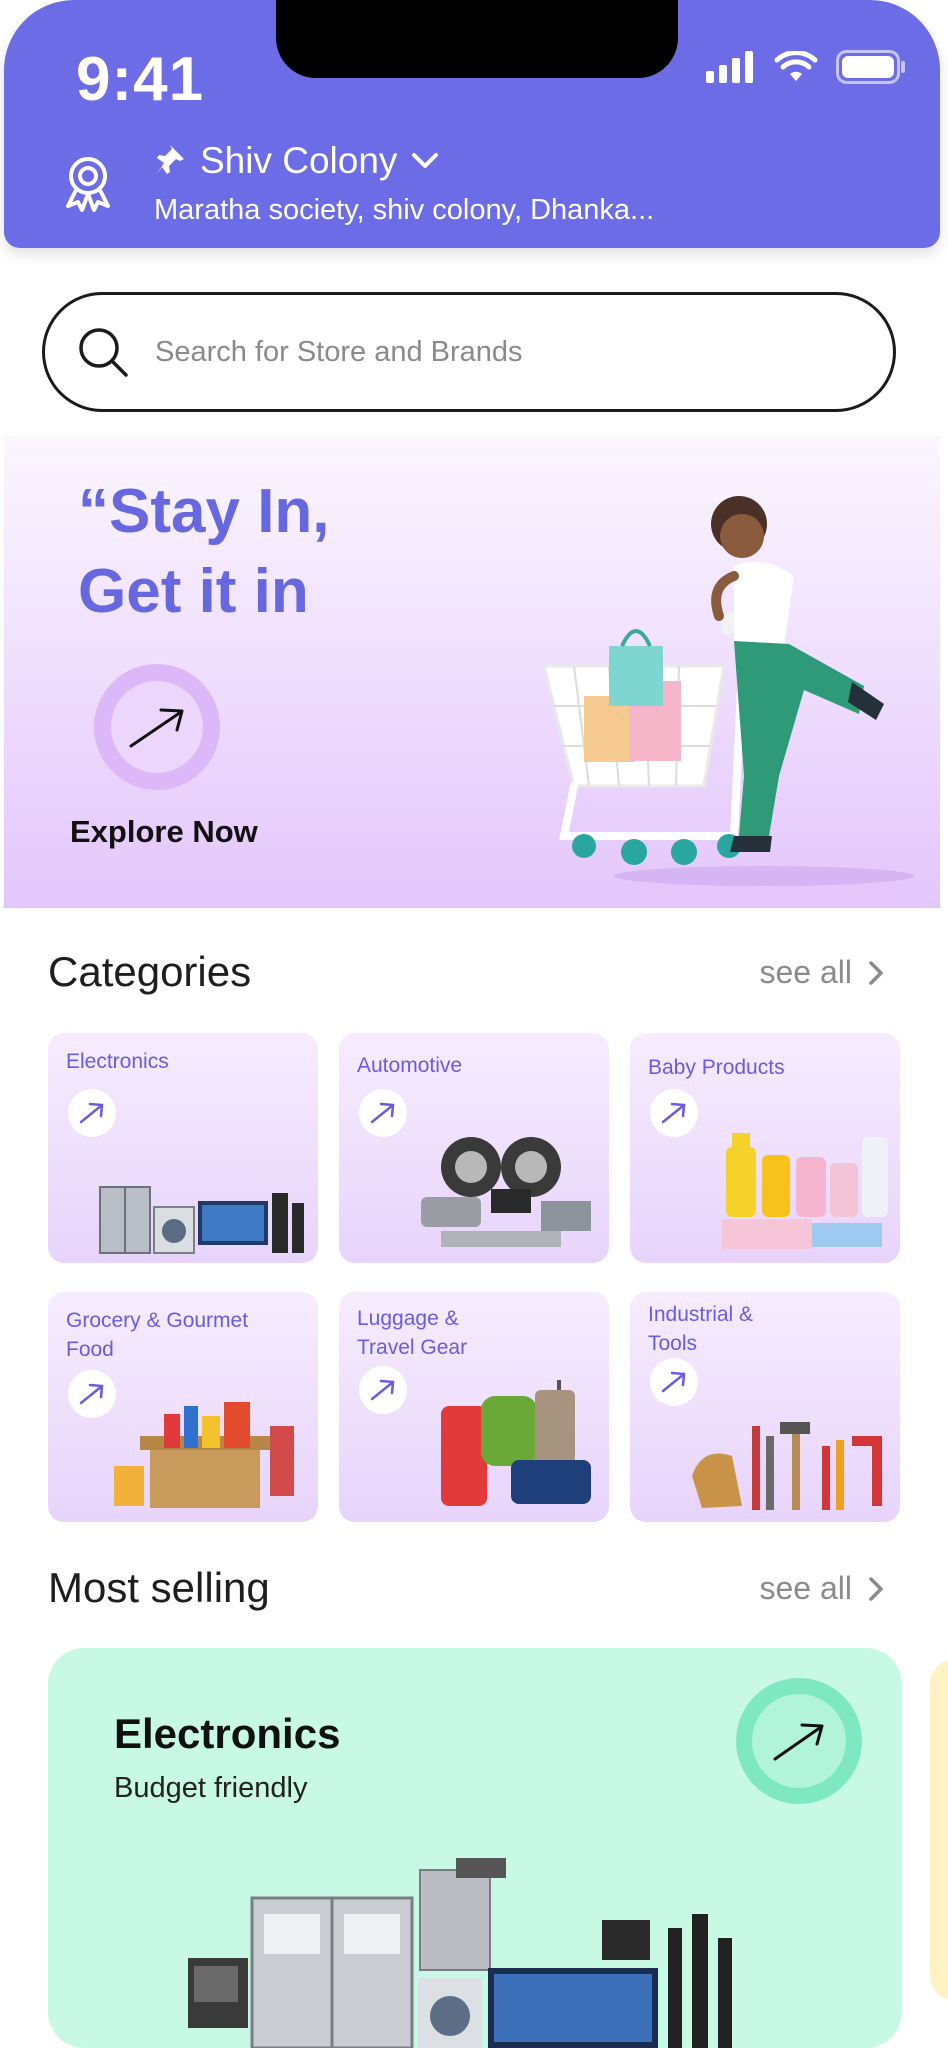  What do you see at coordinates (765, 1407) in the screenshot?
I see `category-card-industrial-tools: Industrial & Tools` at bounding box center [765, 1407].